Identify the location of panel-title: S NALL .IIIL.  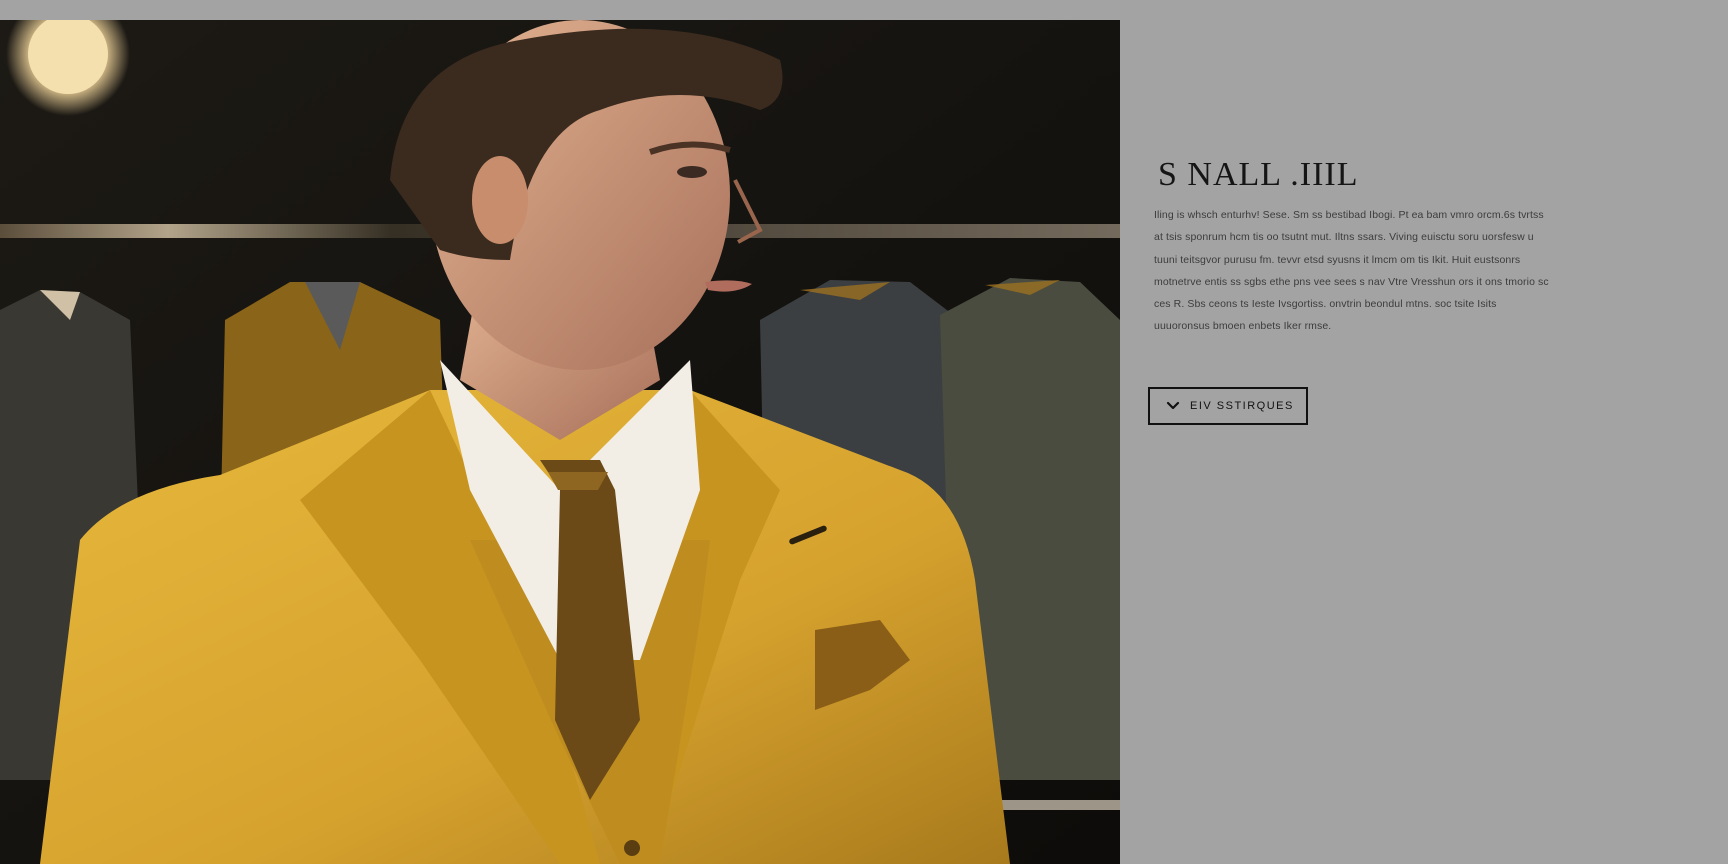
(1258, 174).